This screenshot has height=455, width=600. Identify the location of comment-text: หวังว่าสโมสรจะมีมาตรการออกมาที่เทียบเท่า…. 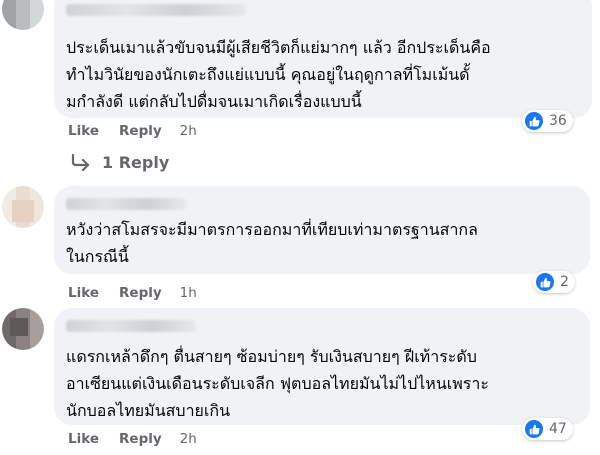
(272, 243).